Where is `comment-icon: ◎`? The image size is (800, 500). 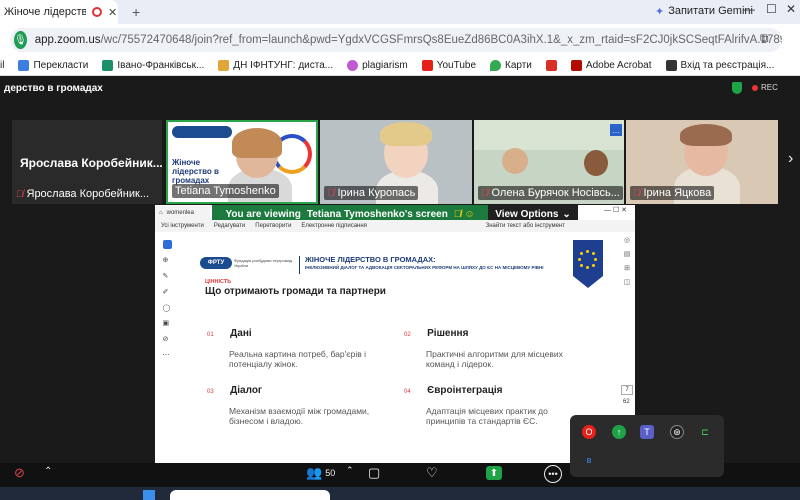
comment-icon: ◎ is located at coordinates (627, 240).